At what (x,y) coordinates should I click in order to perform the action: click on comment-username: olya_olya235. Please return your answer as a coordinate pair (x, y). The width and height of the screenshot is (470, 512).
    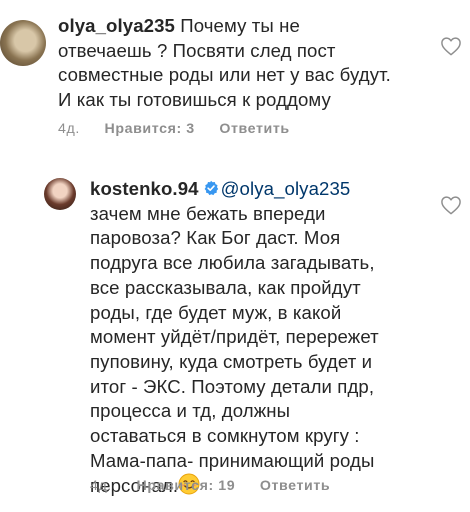
    Looking at the image, I should click on (116, 25).